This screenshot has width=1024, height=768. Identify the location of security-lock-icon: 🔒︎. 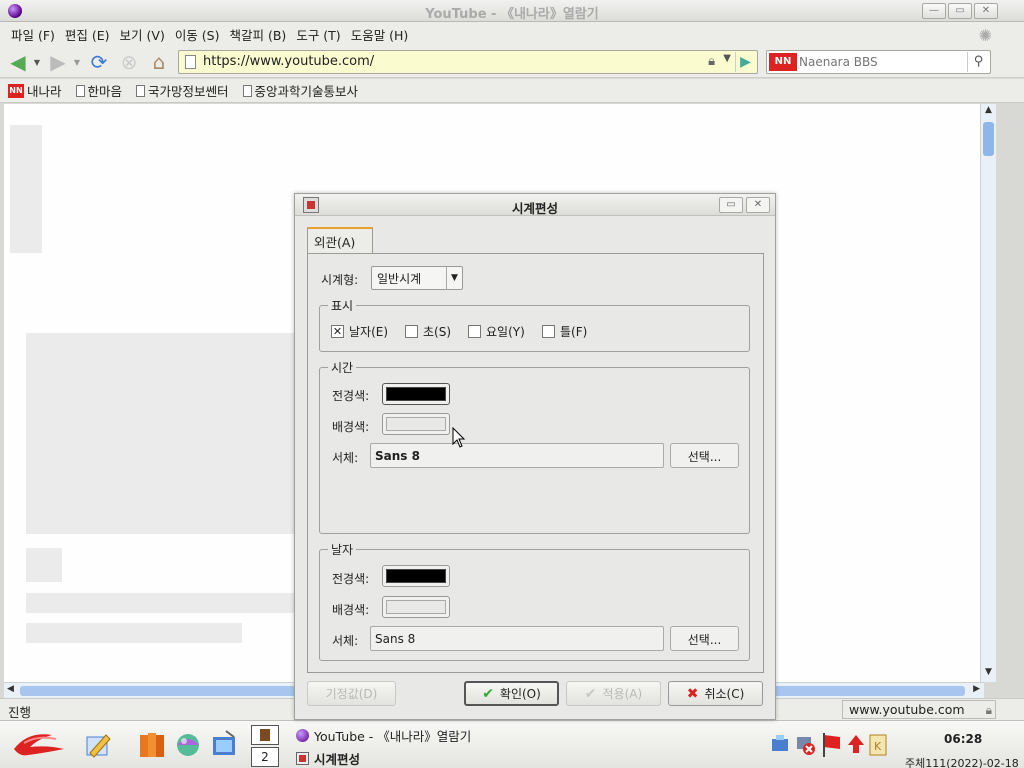
(711, 61).